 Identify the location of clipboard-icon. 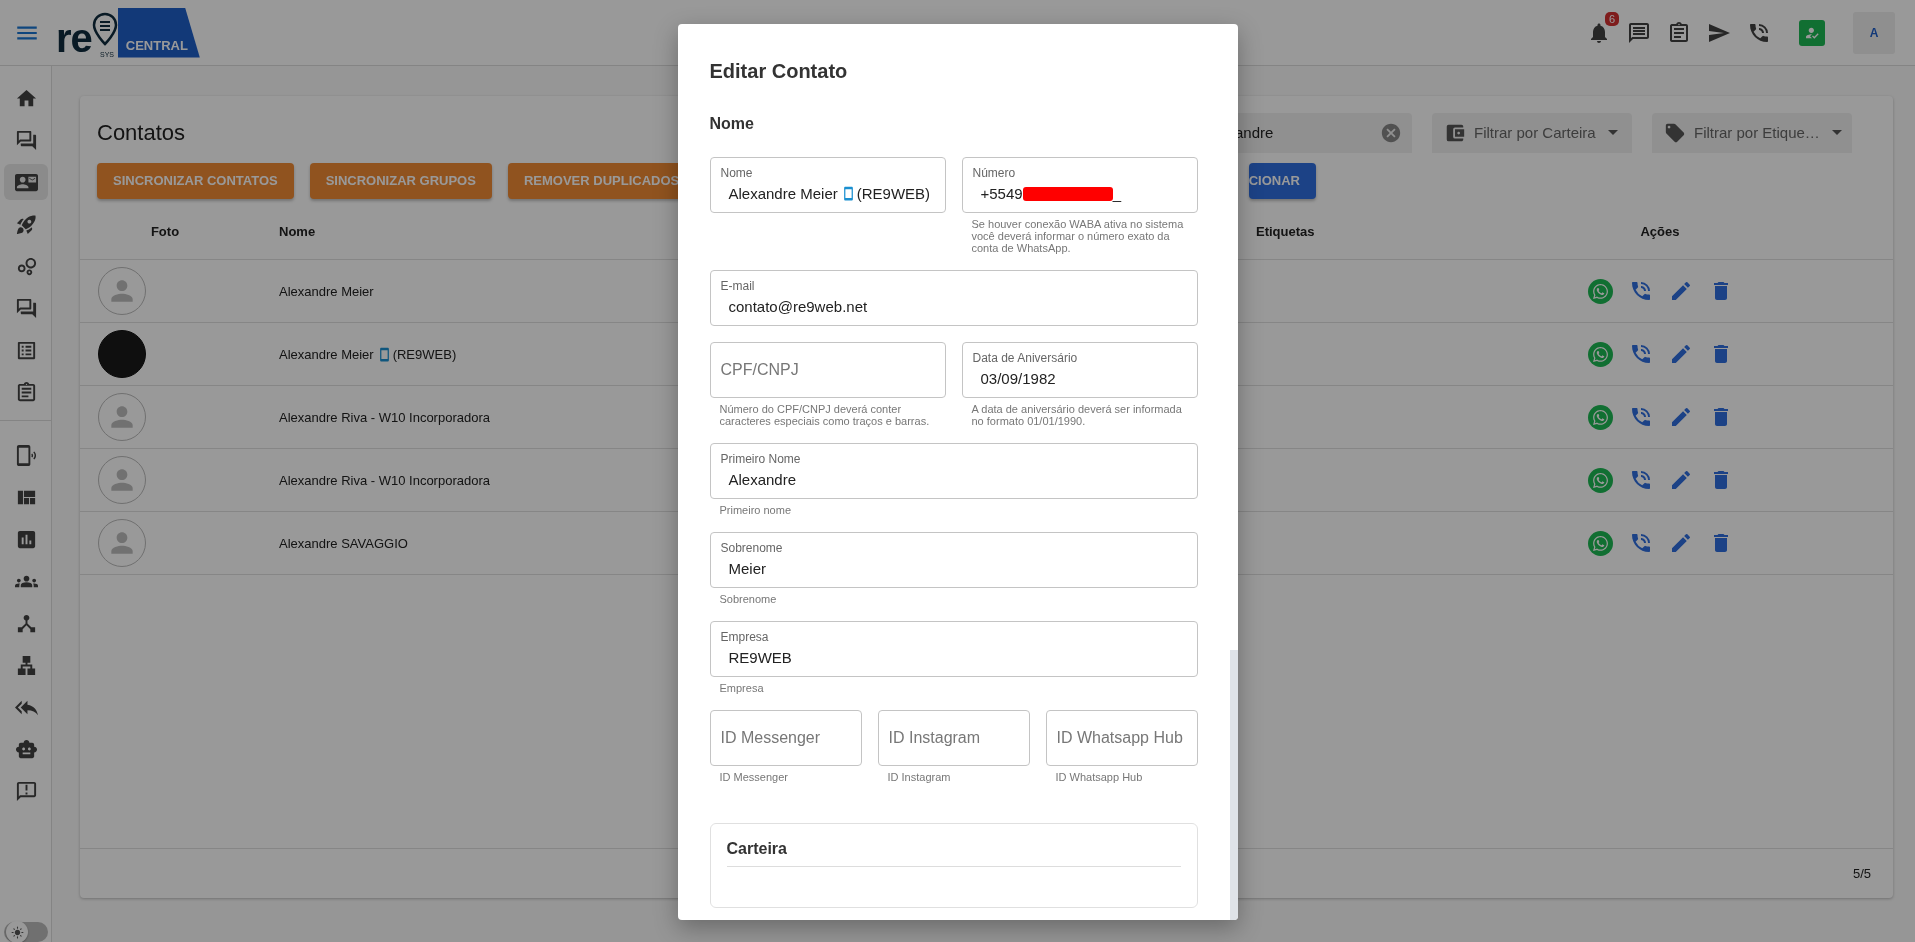
(1679, 32).